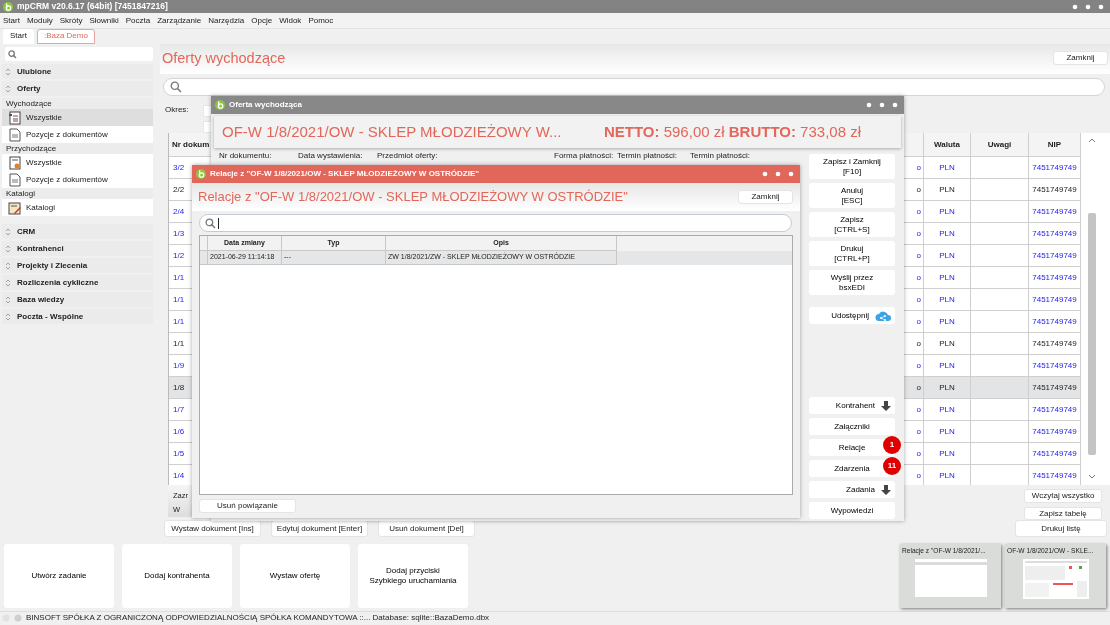 The image size is (1110, 625). I want to click on group-label: Katalogi, so click(77, 193).